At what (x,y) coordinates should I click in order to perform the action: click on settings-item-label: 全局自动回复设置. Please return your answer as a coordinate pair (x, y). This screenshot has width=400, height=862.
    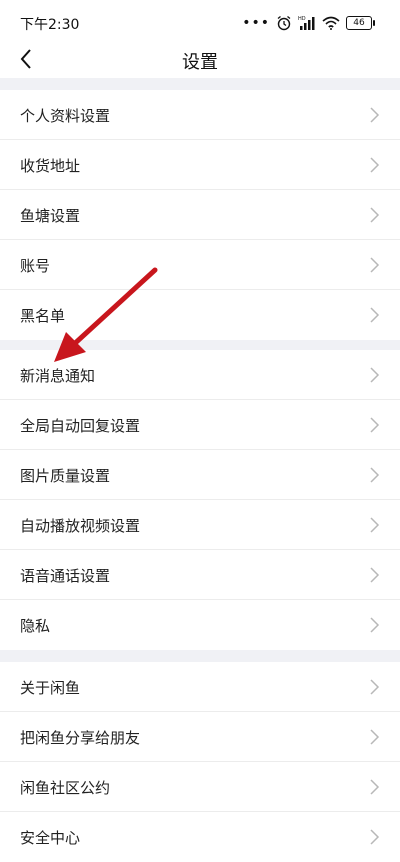
    Looking at the image, I should click on (80, 426).